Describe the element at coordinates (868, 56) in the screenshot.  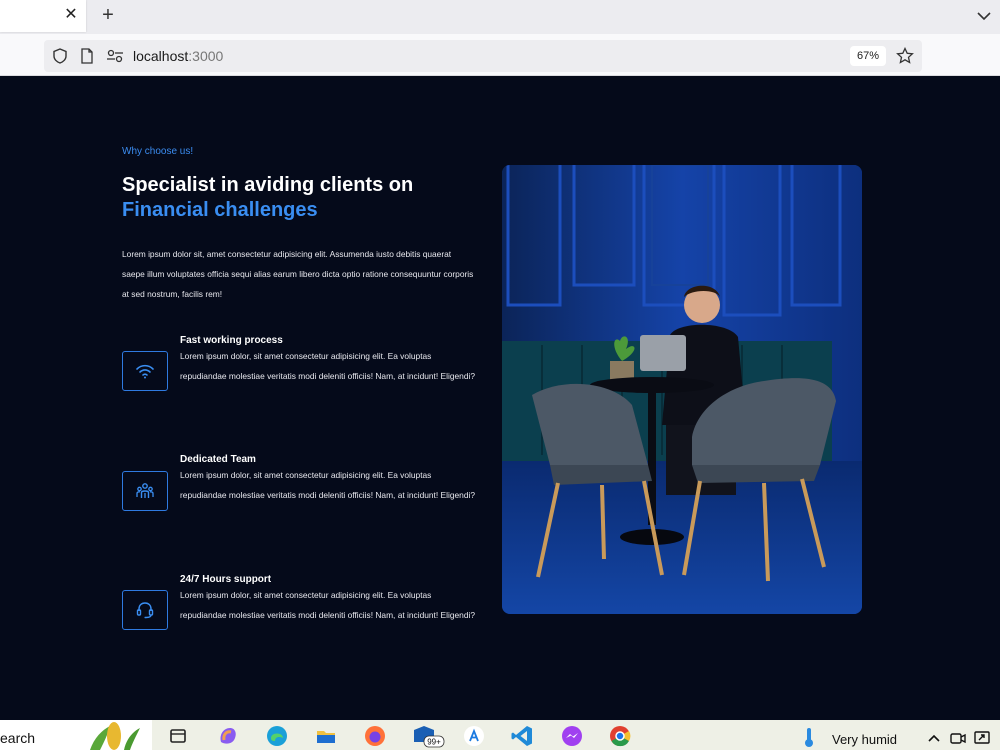
I see `zoom-level-button: 67%` at that location.